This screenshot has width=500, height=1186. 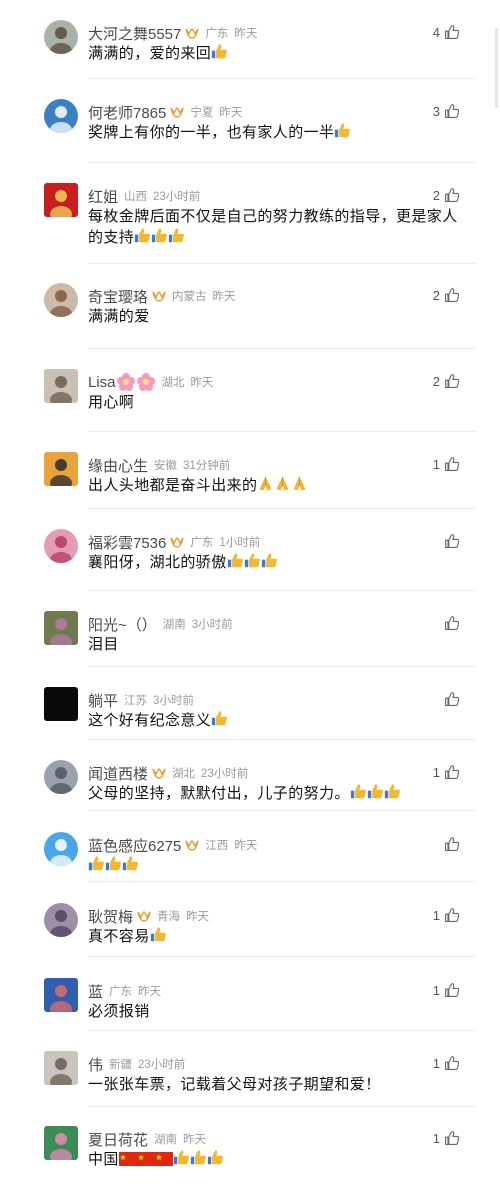 I want to click on comment-item: 奇宝璎珞 内蒙古 昨天 满满的爱 2, so click(x=250, y=302).